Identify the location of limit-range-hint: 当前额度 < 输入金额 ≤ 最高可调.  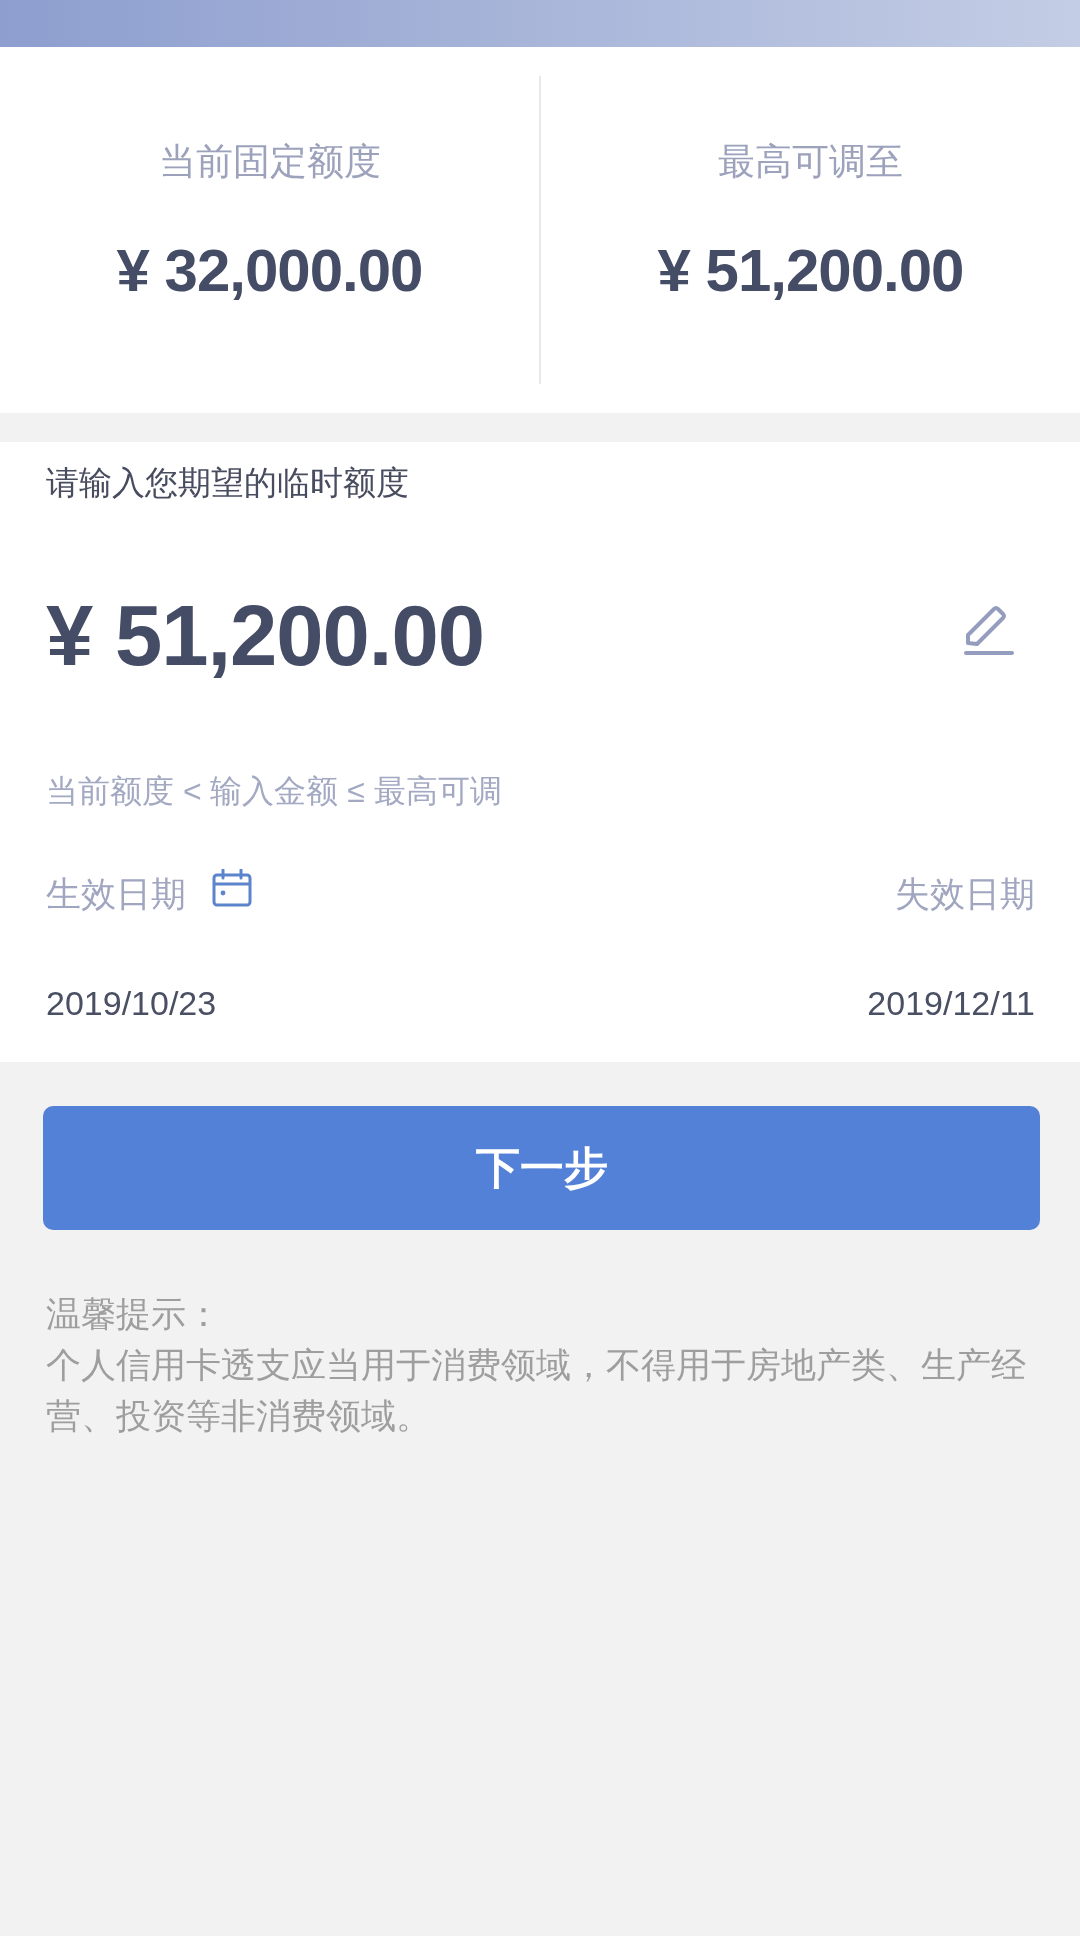
(274, 791).